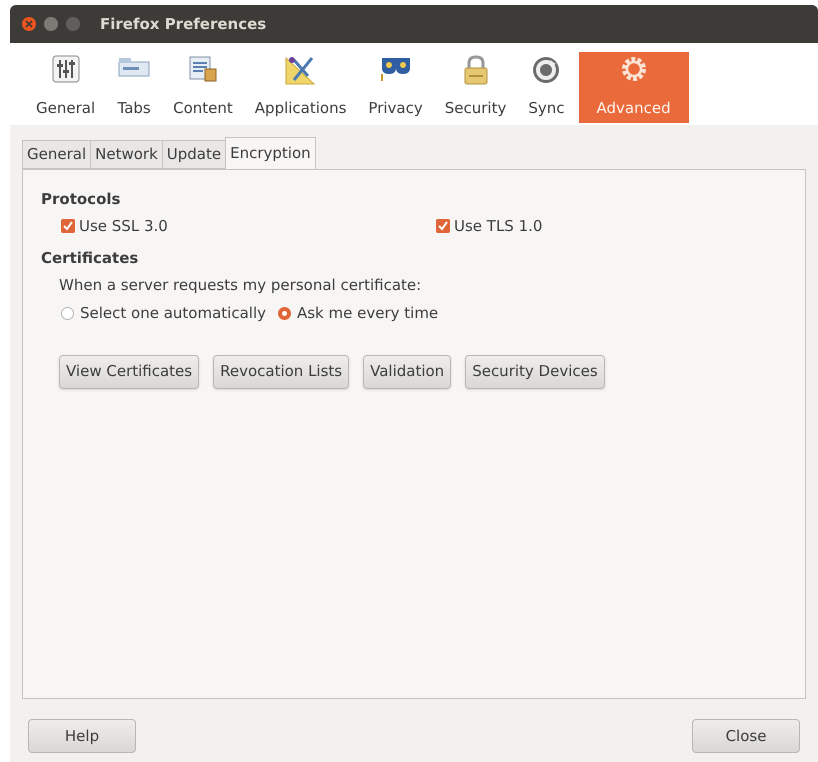 The height and width of the screenshot is (762, 818). What do you see at coordinates (475, 87) in the screenshot?
I see `toolbar-button: Security` at bounding box center [475, 87].